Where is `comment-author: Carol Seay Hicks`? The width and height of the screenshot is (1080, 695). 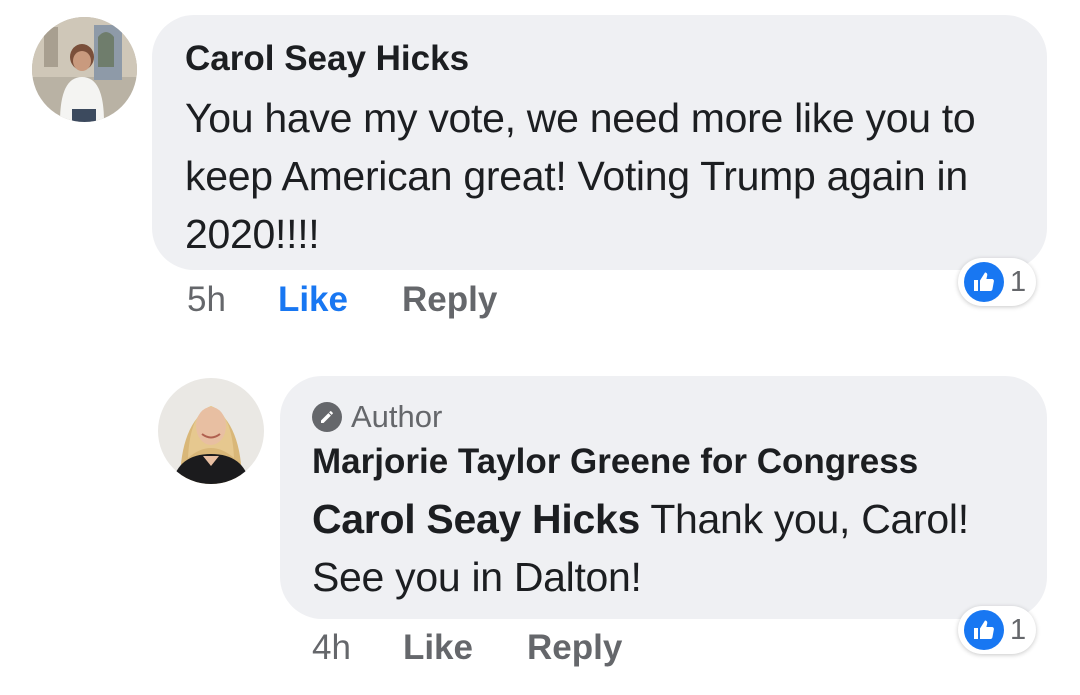
comment-author: Carol Seay Hicks is located at coordinates (601, 59).